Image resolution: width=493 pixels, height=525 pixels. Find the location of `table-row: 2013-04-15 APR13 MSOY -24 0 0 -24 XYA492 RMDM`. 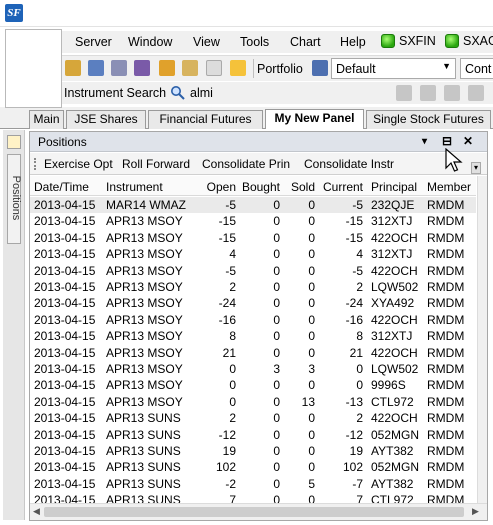

table-row: 2013-04-15 APR13 MSOY -24 0 0 -24 XYA492 RMDM is located at coordinates (253, 303).